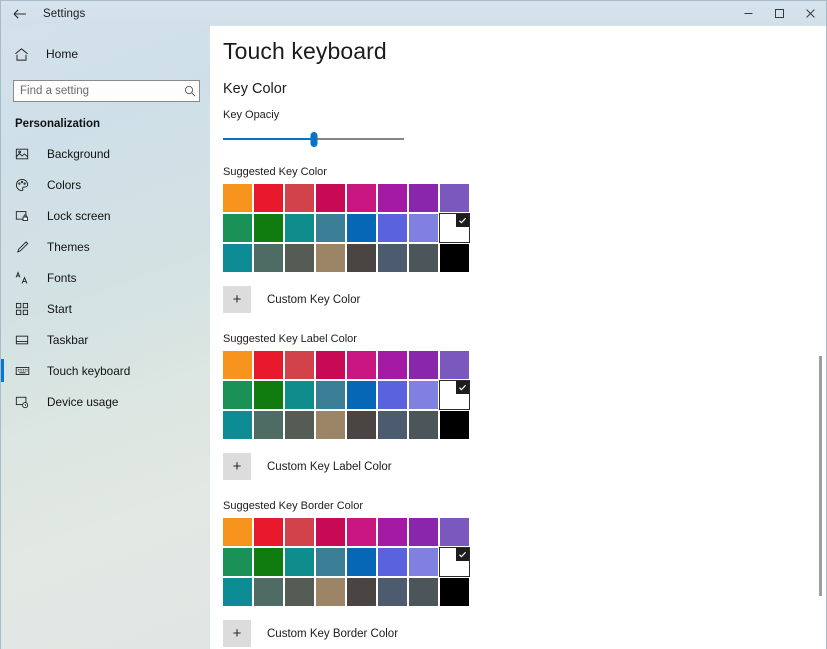  Describe the element at coordinates (820, 476) in the screenshot. I see `scrollbar-thumb` at that location.